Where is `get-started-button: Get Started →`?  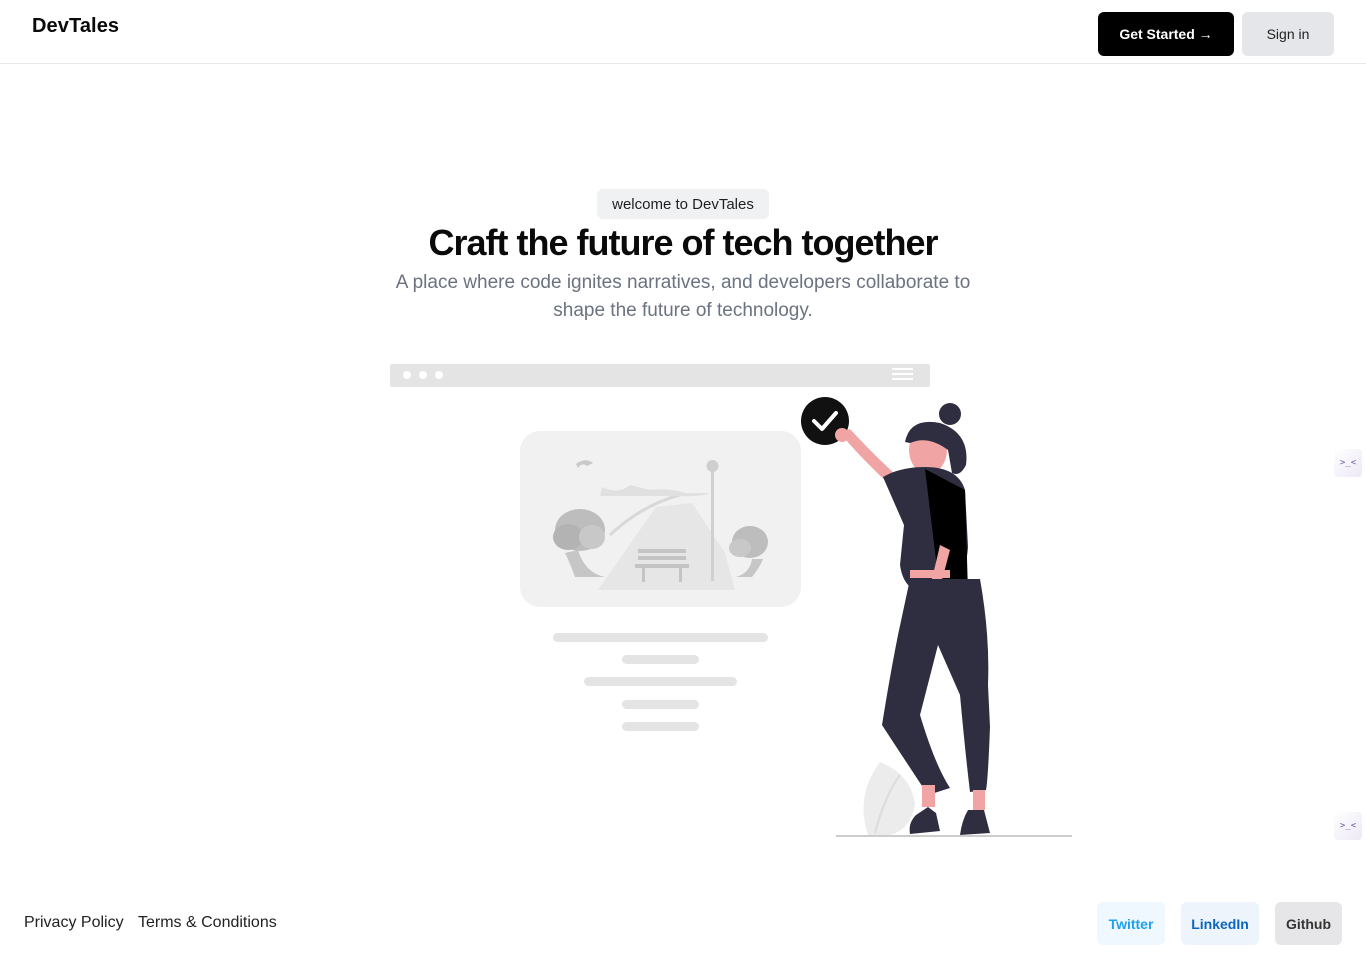 get-started-button: Get Started → is located at coordinates (1166, 34).